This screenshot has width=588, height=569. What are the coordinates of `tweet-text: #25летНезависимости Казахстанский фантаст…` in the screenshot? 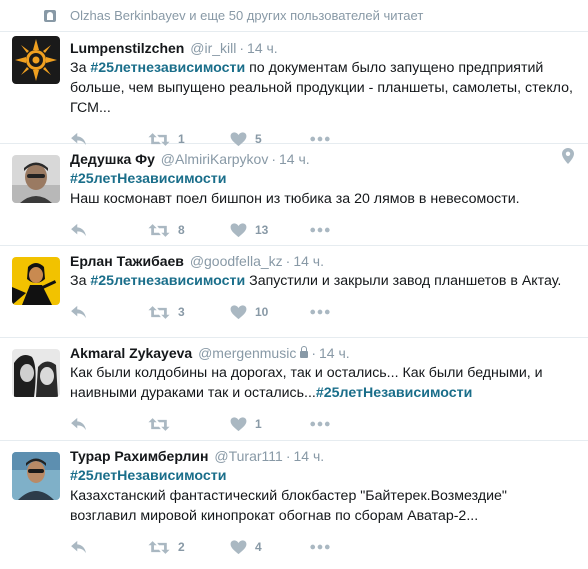 It's located at (288, 496).